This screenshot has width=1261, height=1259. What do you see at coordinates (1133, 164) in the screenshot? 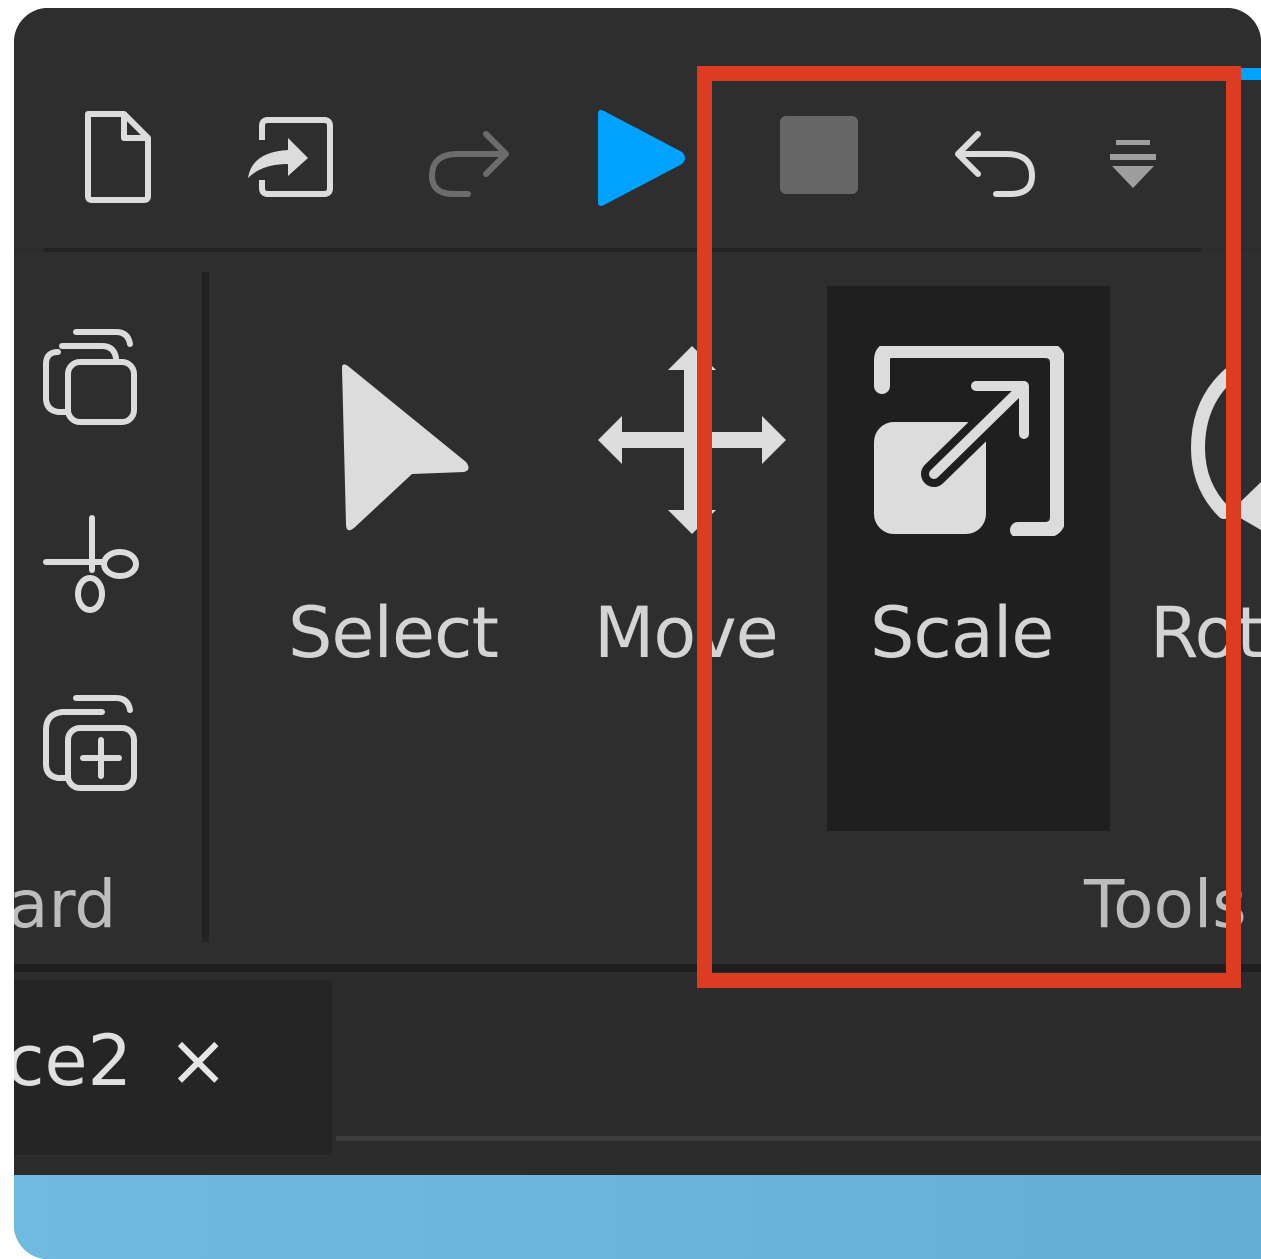
I see `customize-dropdown-icon` at bounding box center [1133, 164].